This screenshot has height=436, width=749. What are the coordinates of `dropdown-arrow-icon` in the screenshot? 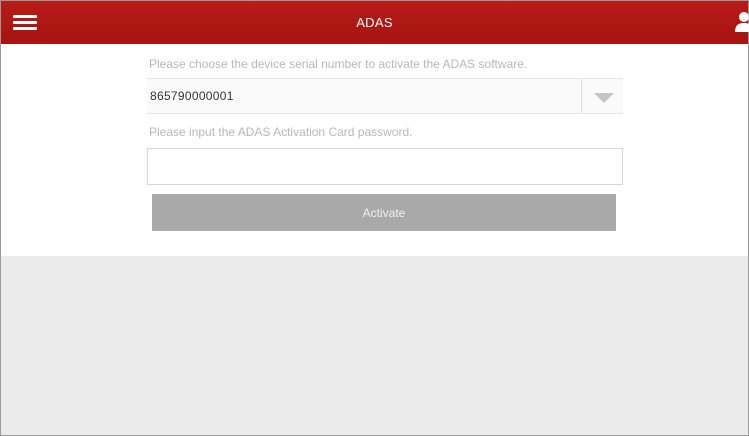 It's located at (604, 100).